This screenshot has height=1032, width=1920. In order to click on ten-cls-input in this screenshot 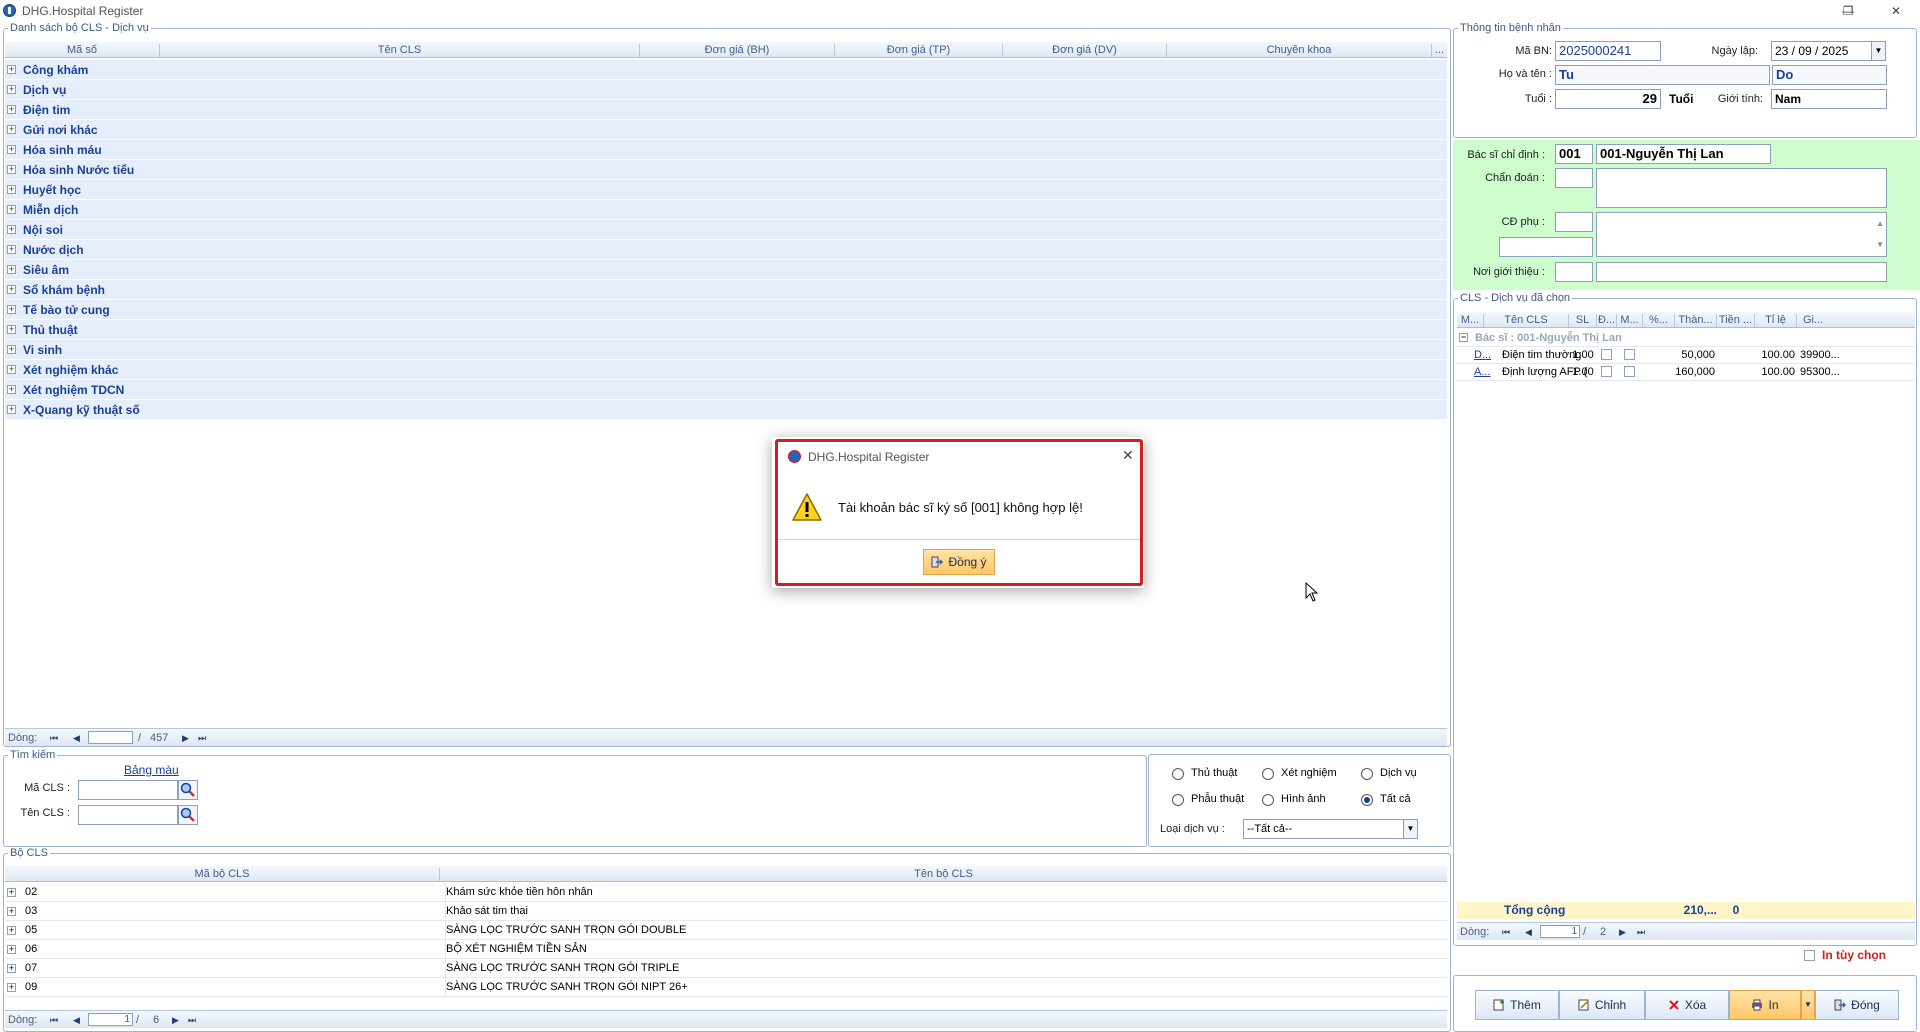, I will do `click(128, 815)`.